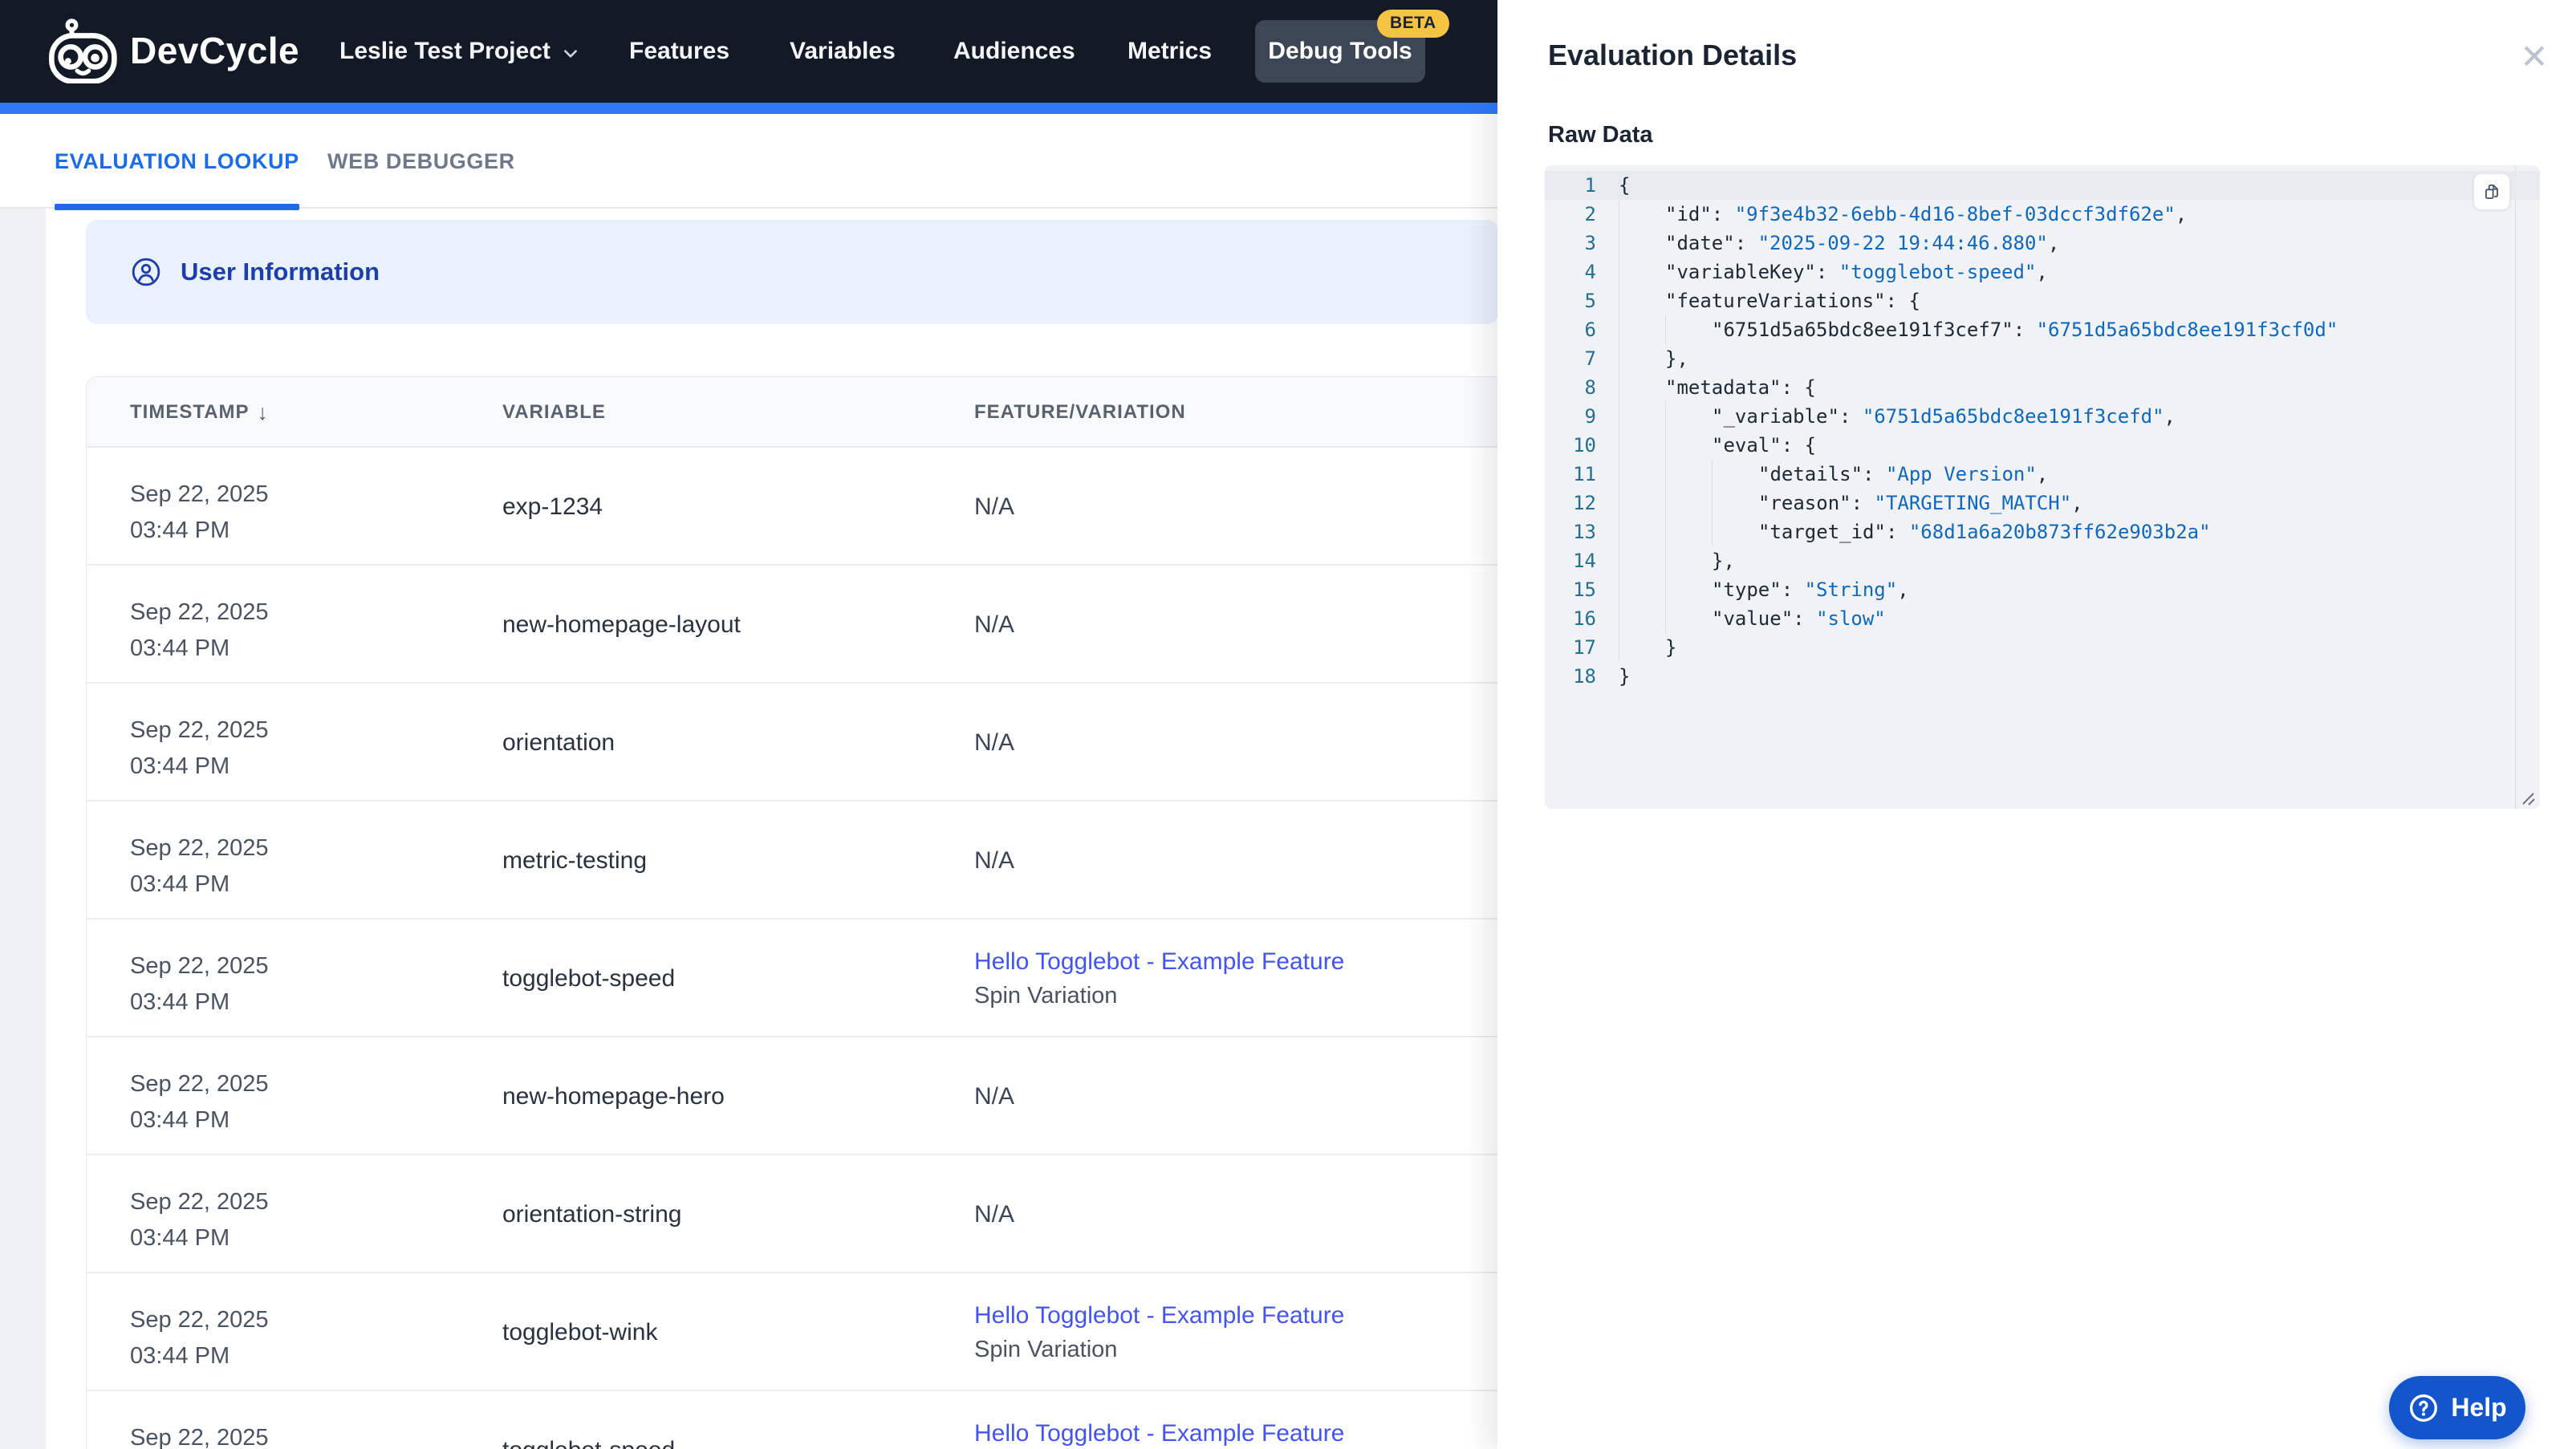 This screenshot has height=1449, width=2576. I want to click on table-row: Sep 22, 2025 03:44 PM new-homepage-hero N/A, so click(792, 1096).